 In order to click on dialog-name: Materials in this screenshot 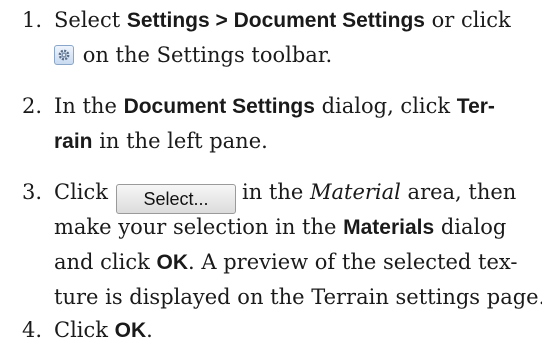, I will do `click(389, 227)`.